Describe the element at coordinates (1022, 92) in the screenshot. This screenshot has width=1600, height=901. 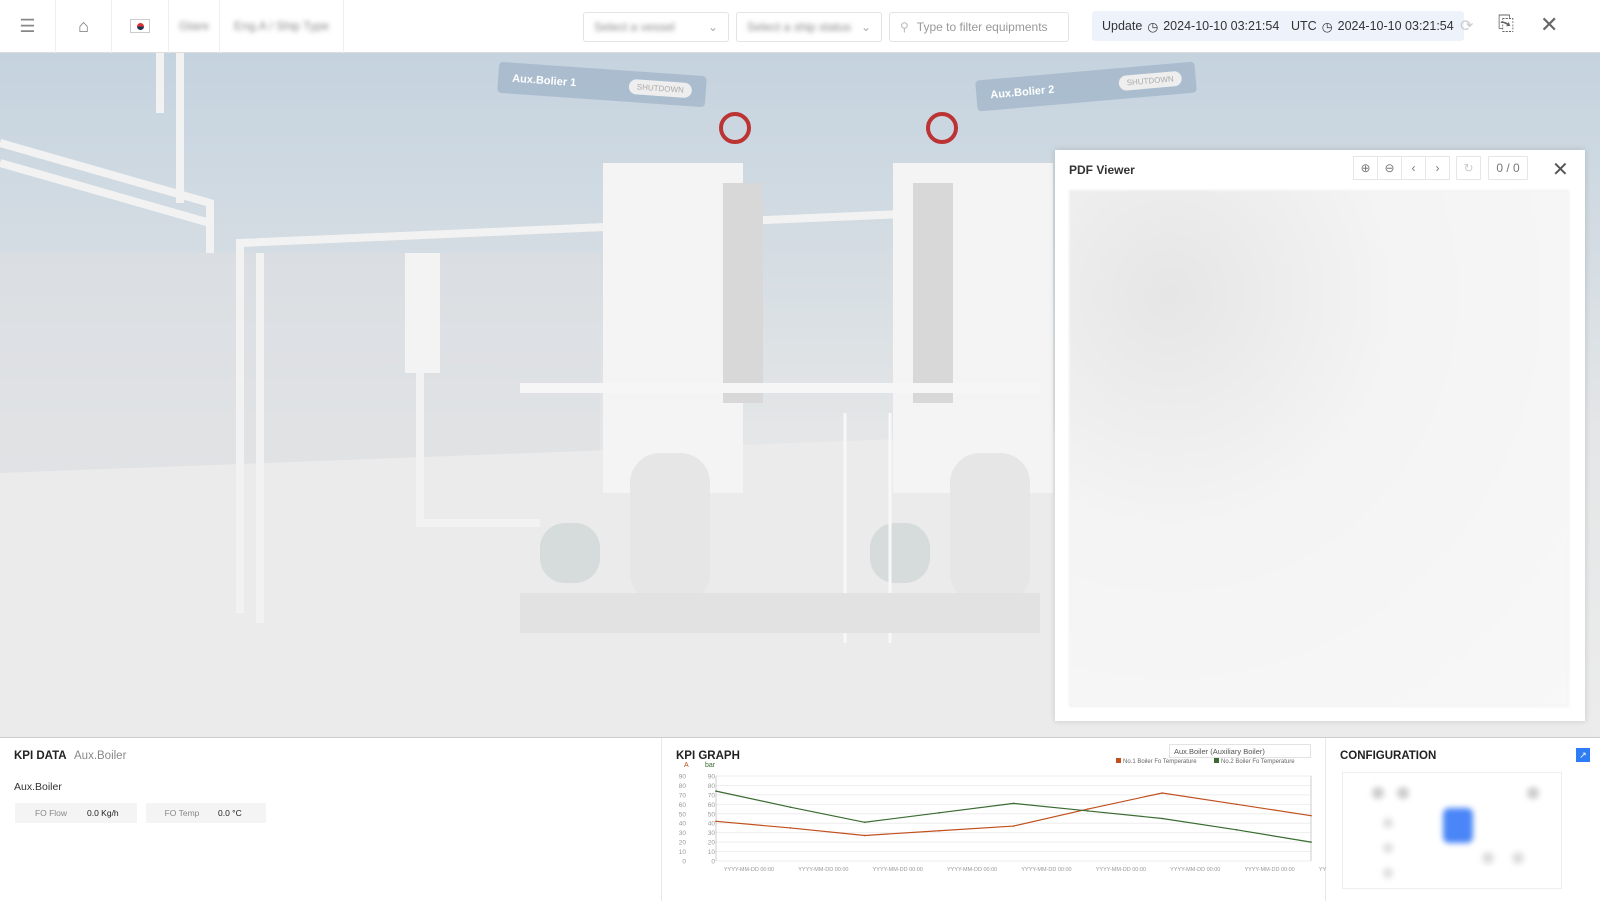
I see `tag-name: Aux.Bolier 2` at that location.